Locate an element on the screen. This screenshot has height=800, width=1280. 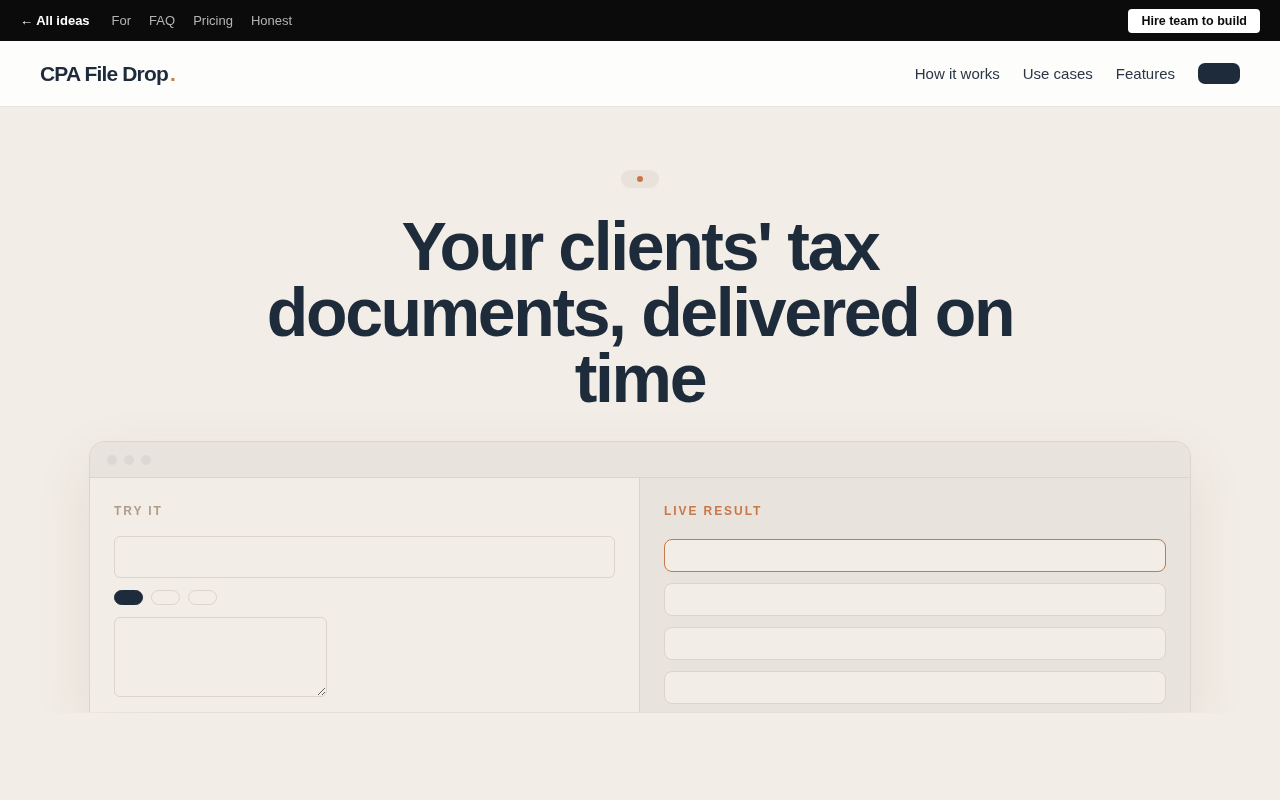
dot-icon is located at coordinates (640, 179).